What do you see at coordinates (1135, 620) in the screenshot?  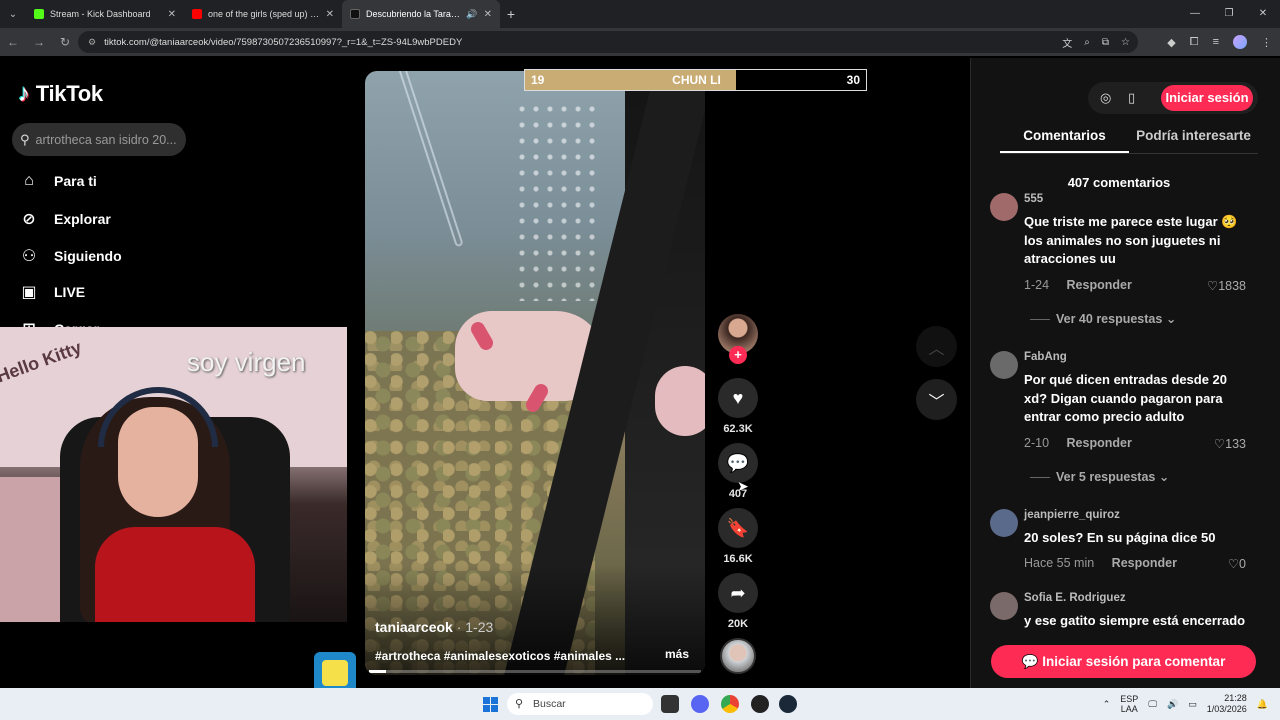 I see `comment-text: y ese gatito siempre está encerrado` at bounding box center [1135, 620].